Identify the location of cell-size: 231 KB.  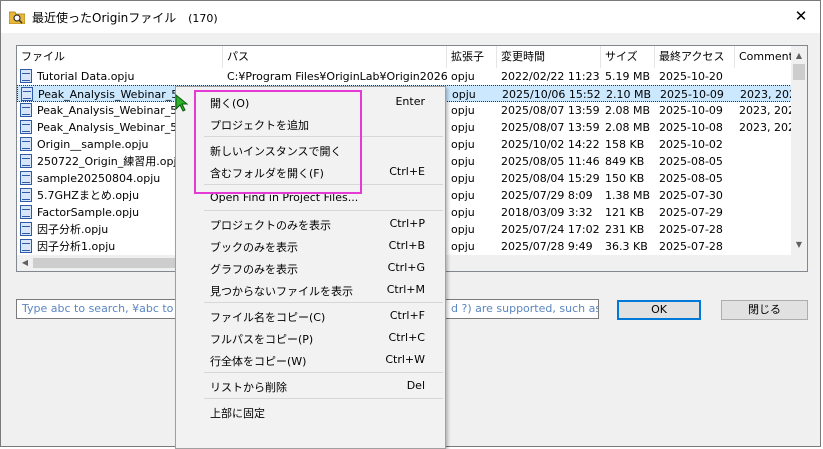
(625, 229).